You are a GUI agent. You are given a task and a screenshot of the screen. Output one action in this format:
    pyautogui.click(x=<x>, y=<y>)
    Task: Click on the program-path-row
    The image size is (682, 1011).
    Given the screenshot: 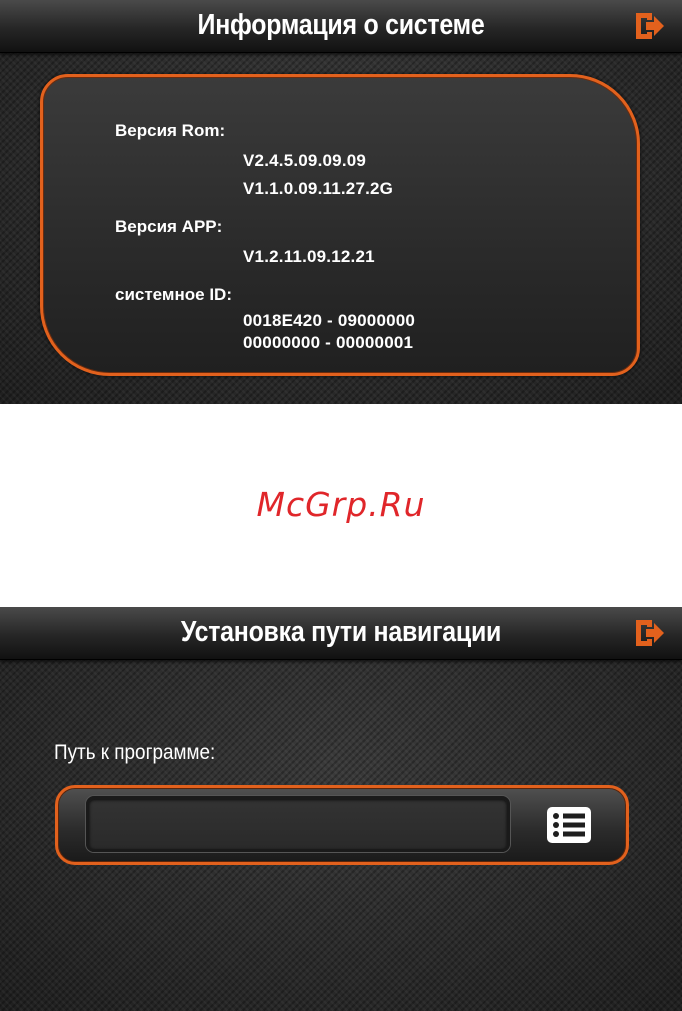 What is the action you would take?
    pyautogui.click(x=342, y=825)
    